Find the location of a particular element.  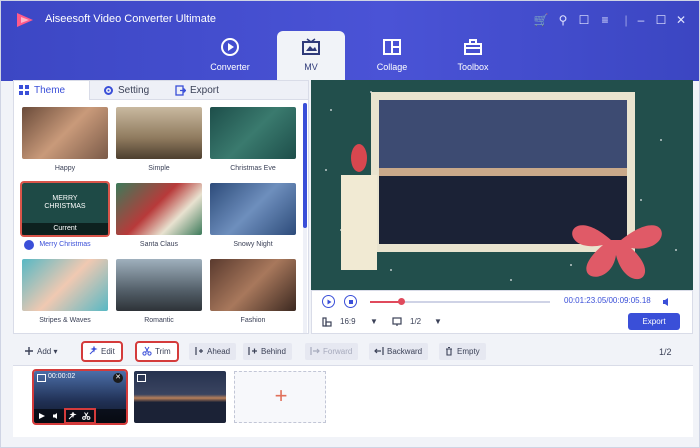

clip-thumbnail is located at coordinates (180, 397).